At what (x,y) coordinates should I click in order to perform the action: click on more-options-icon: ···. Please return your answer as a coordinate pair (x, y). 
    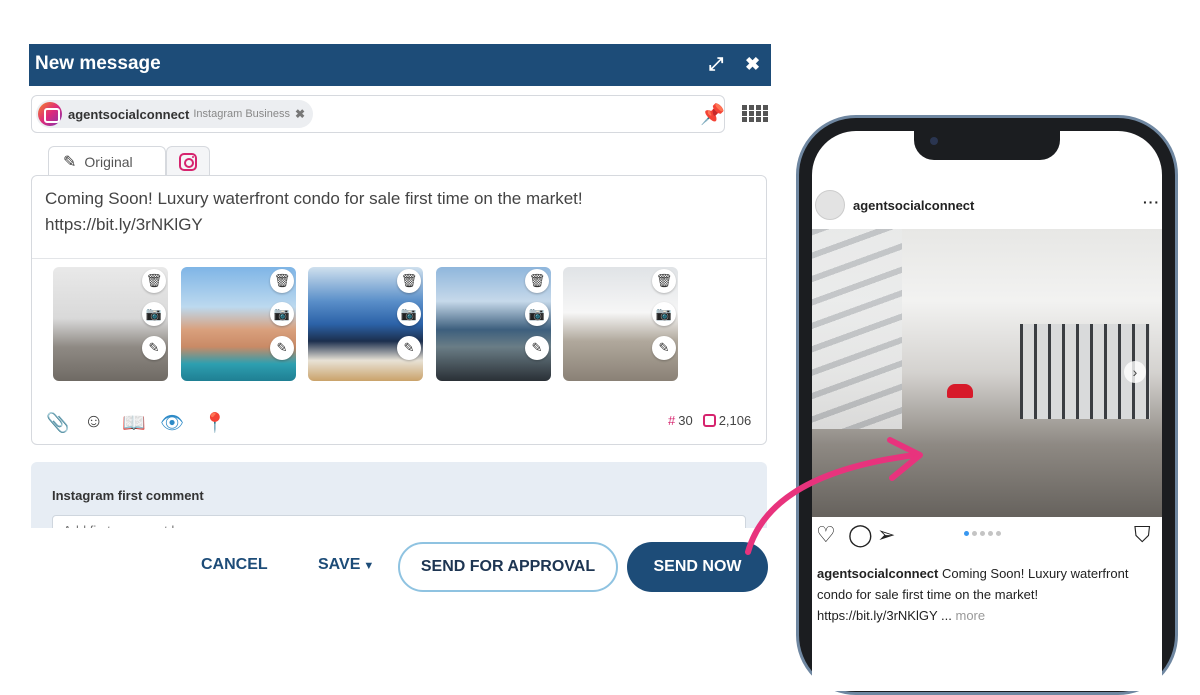
    Looking at the image, I should click on (1151, 202).